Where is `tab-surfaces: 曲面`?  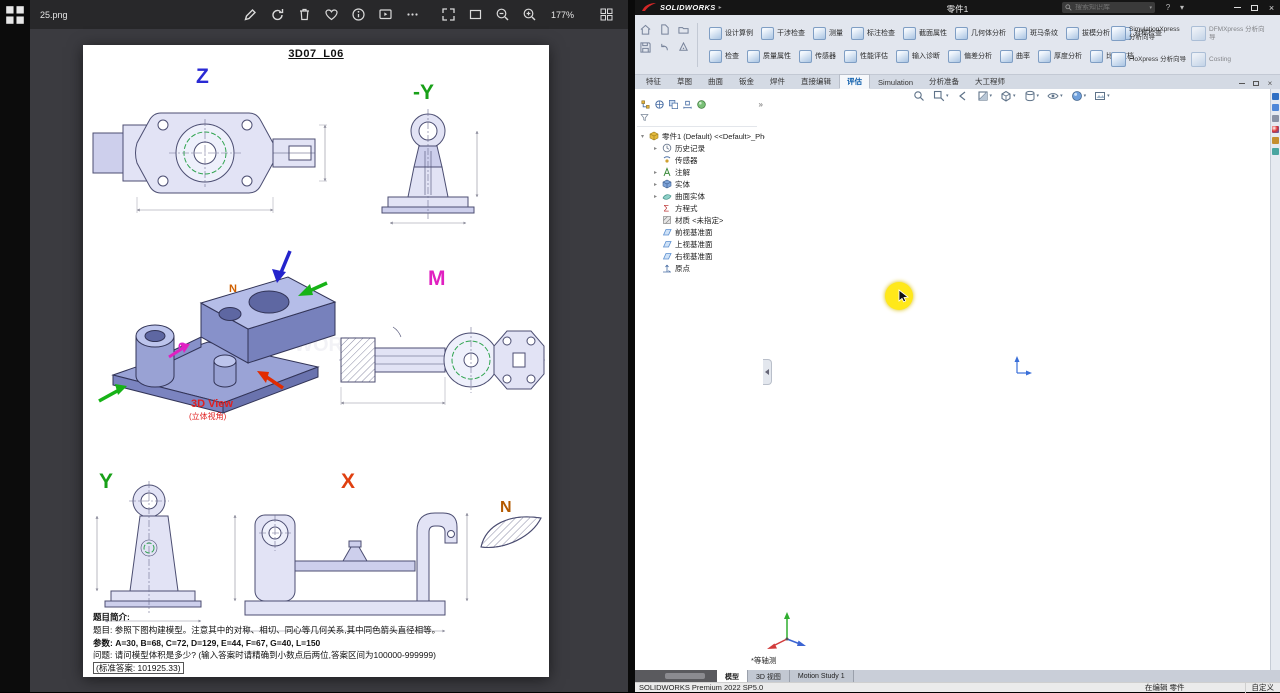
tab-surfaces: 曲面 is located at coordinates (715, 81).